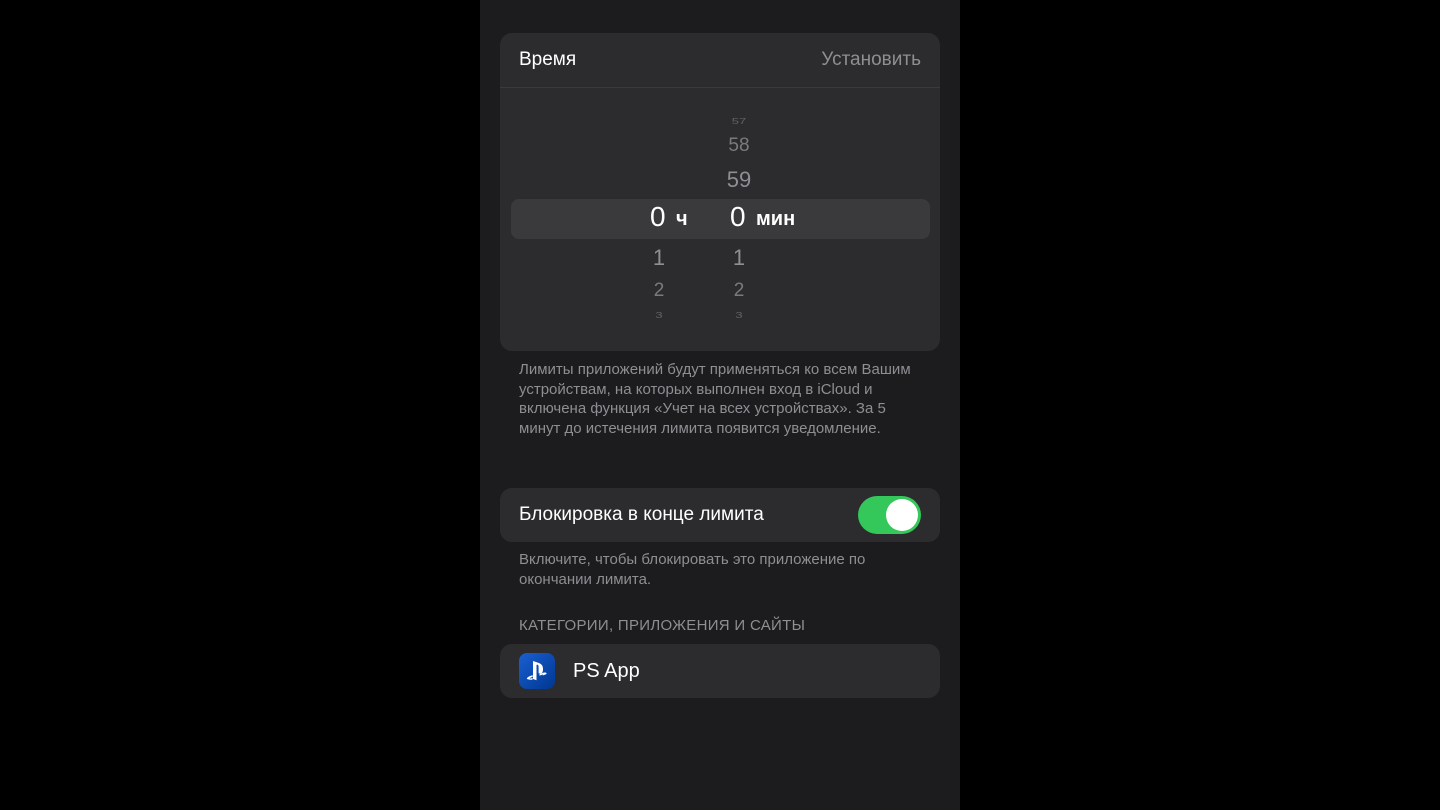 This screenshot has height=810, width=1440. Describe the element at coordinates (720, 671) in the screenshot. I see `app-row: PS App` at that location.